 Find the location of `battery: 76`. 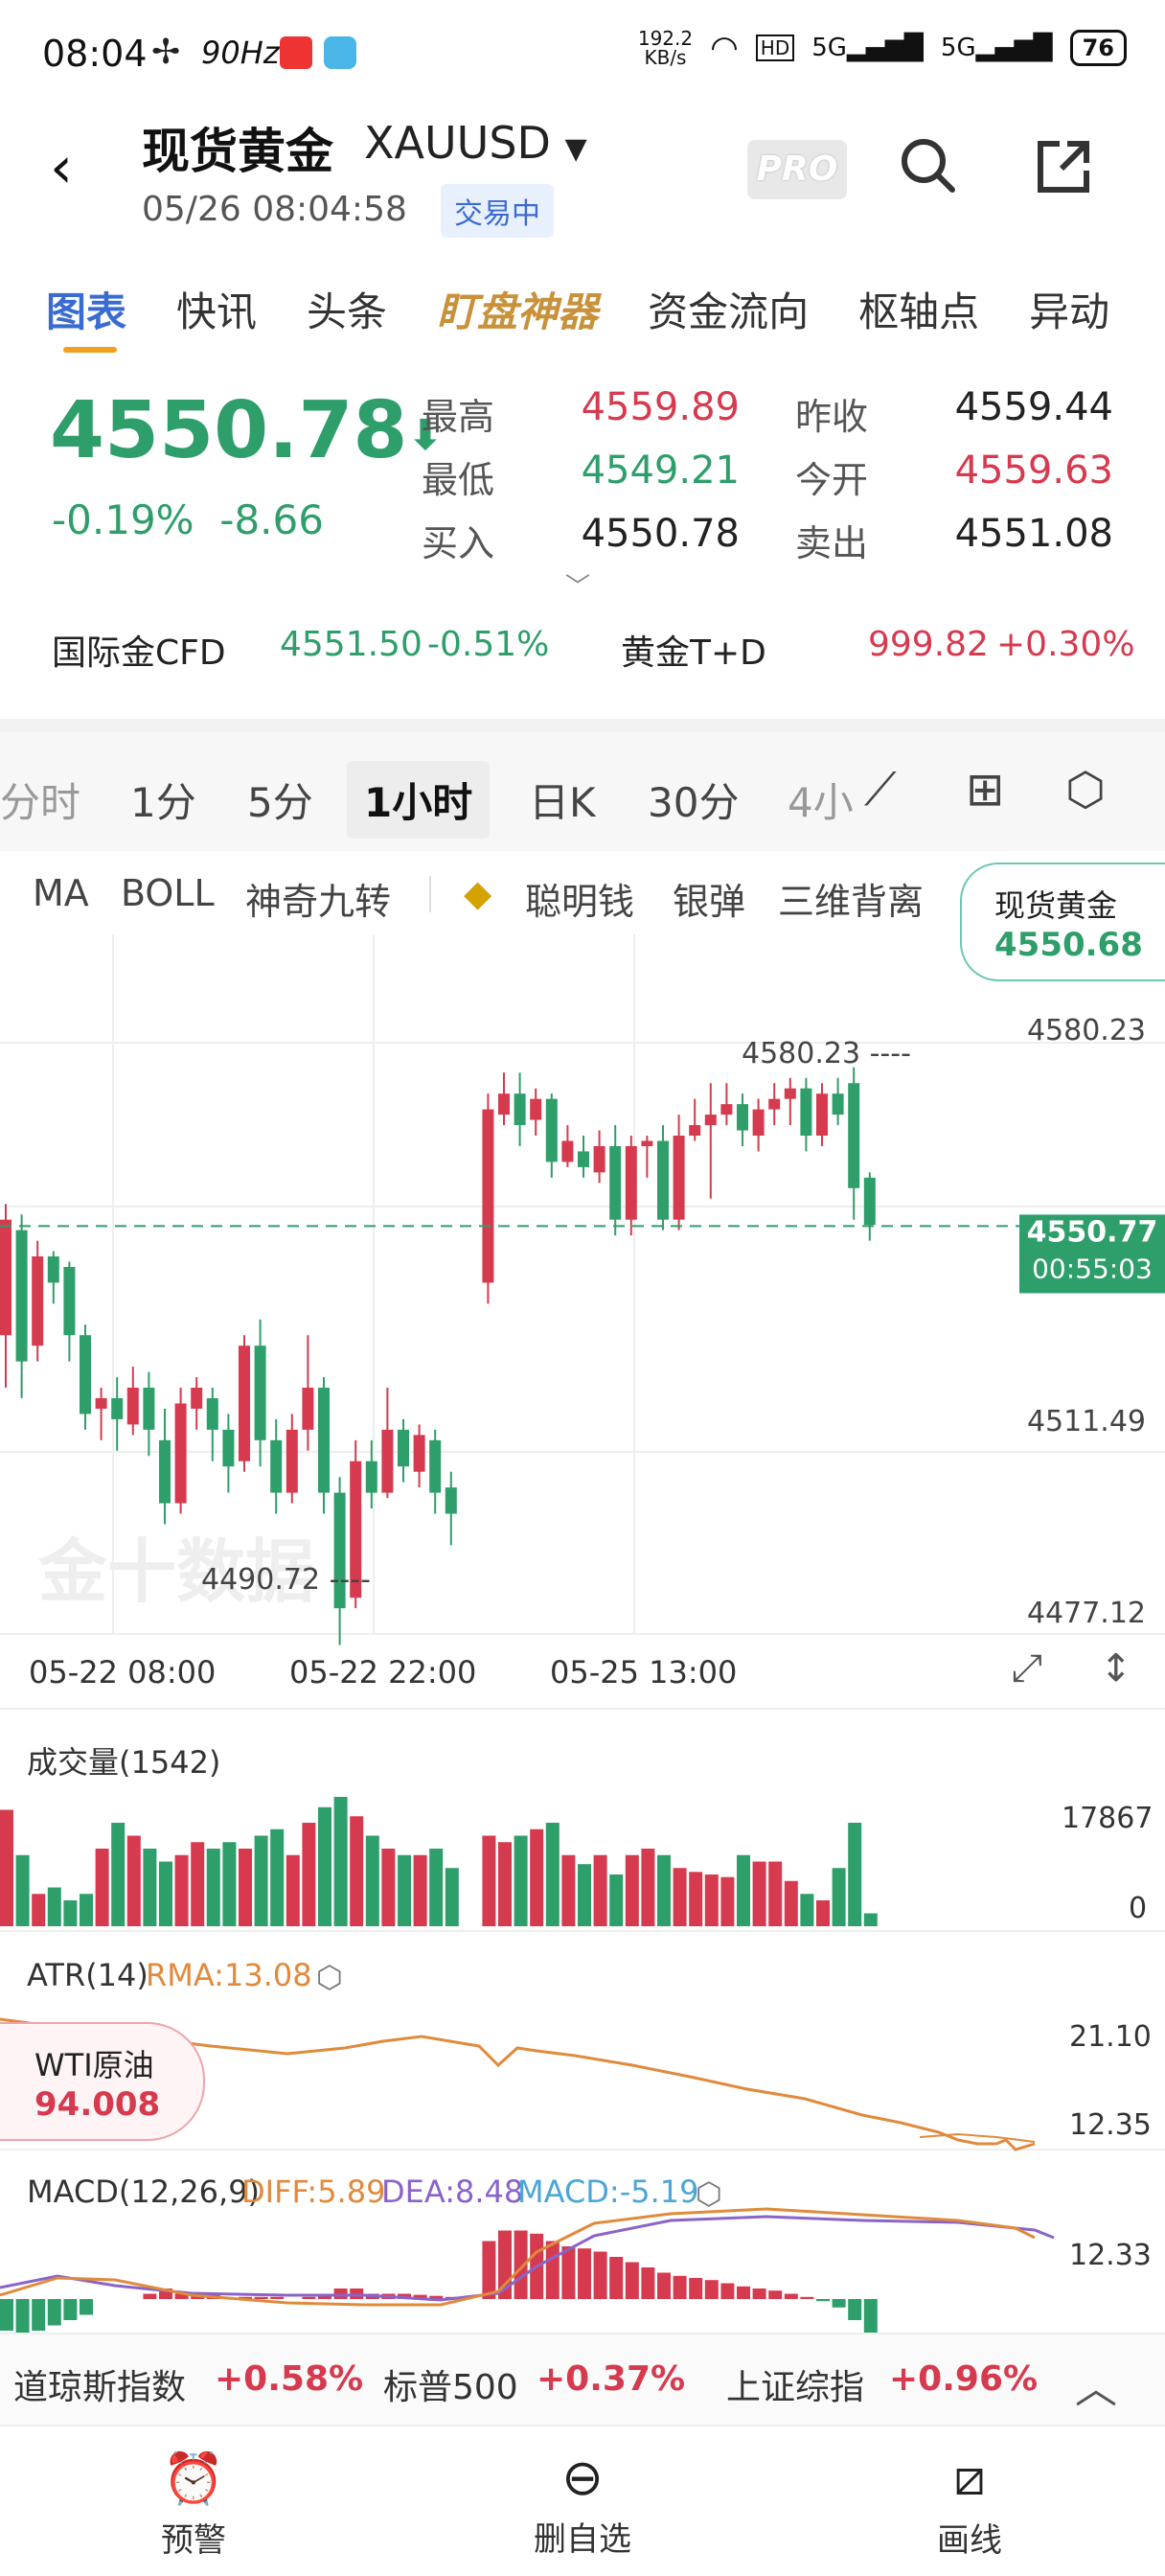

battery: 76 is located at coordinates (1098, 48).